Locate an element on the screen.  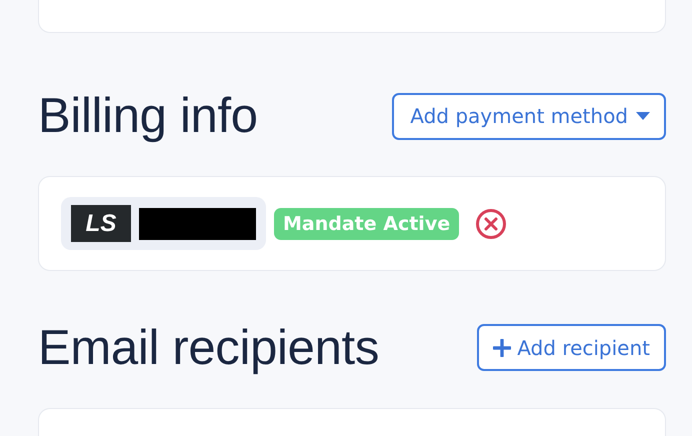
status-badge: Mandate Active is located at coordinates (367, 224).